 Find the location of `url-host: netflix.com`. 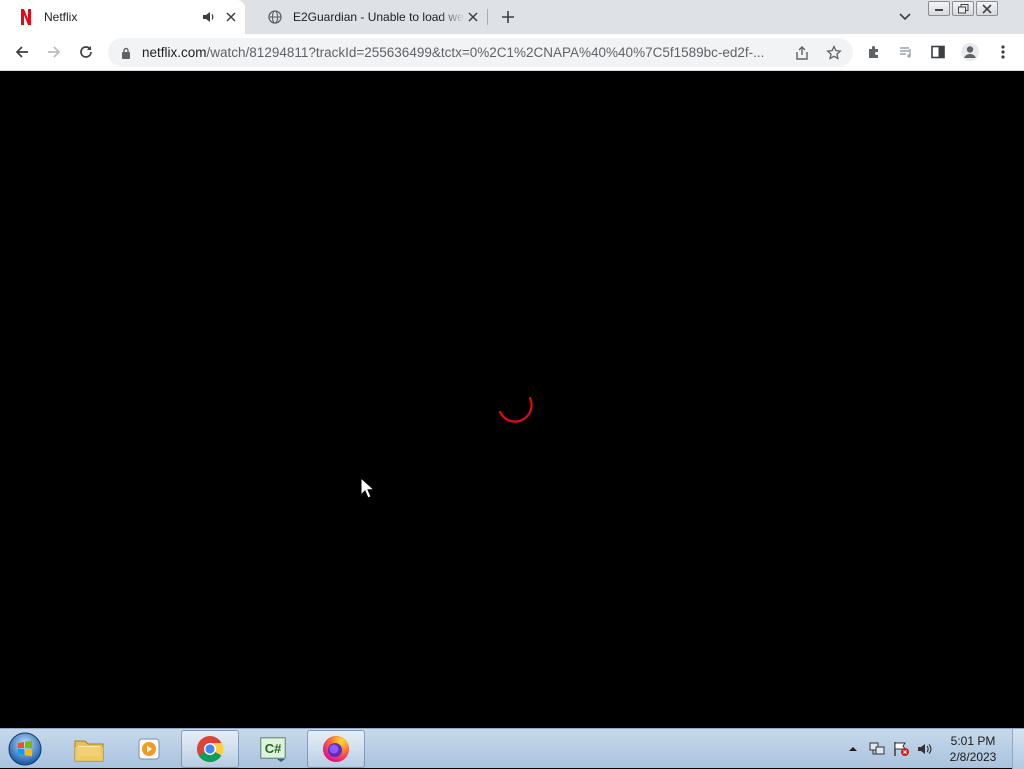

url-host: netflix.com is located at coordinates (174, 52).